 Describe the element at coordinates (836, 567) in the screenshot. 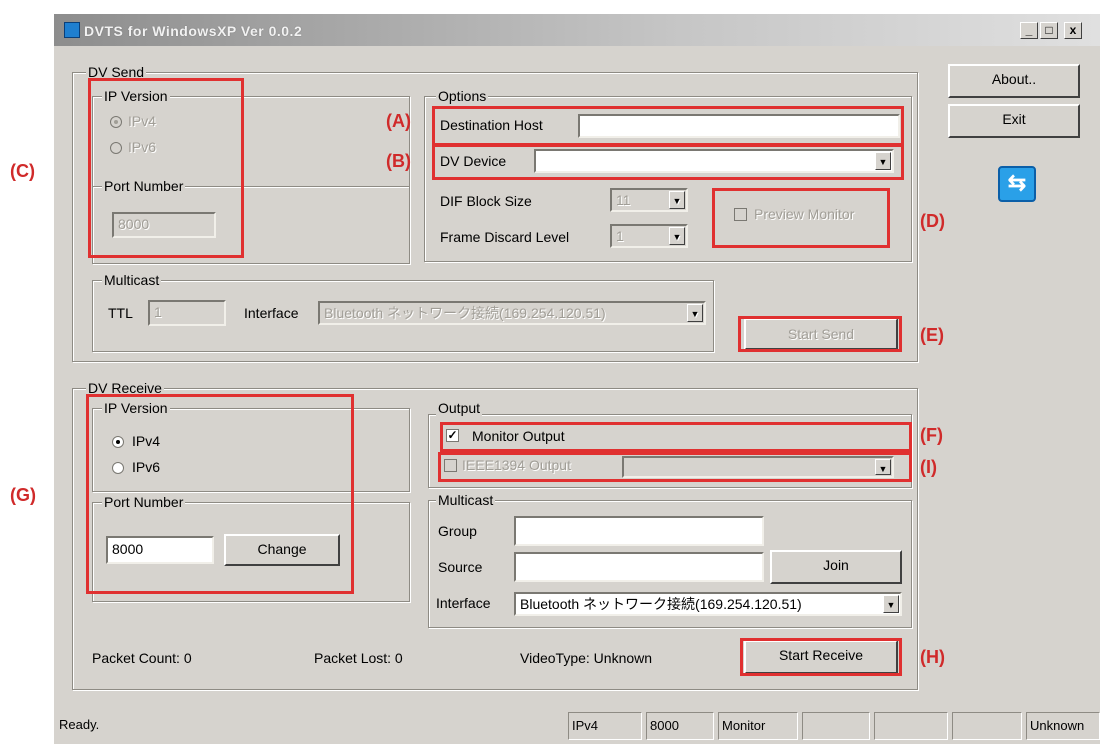

I see `join-button: Join` at that location.